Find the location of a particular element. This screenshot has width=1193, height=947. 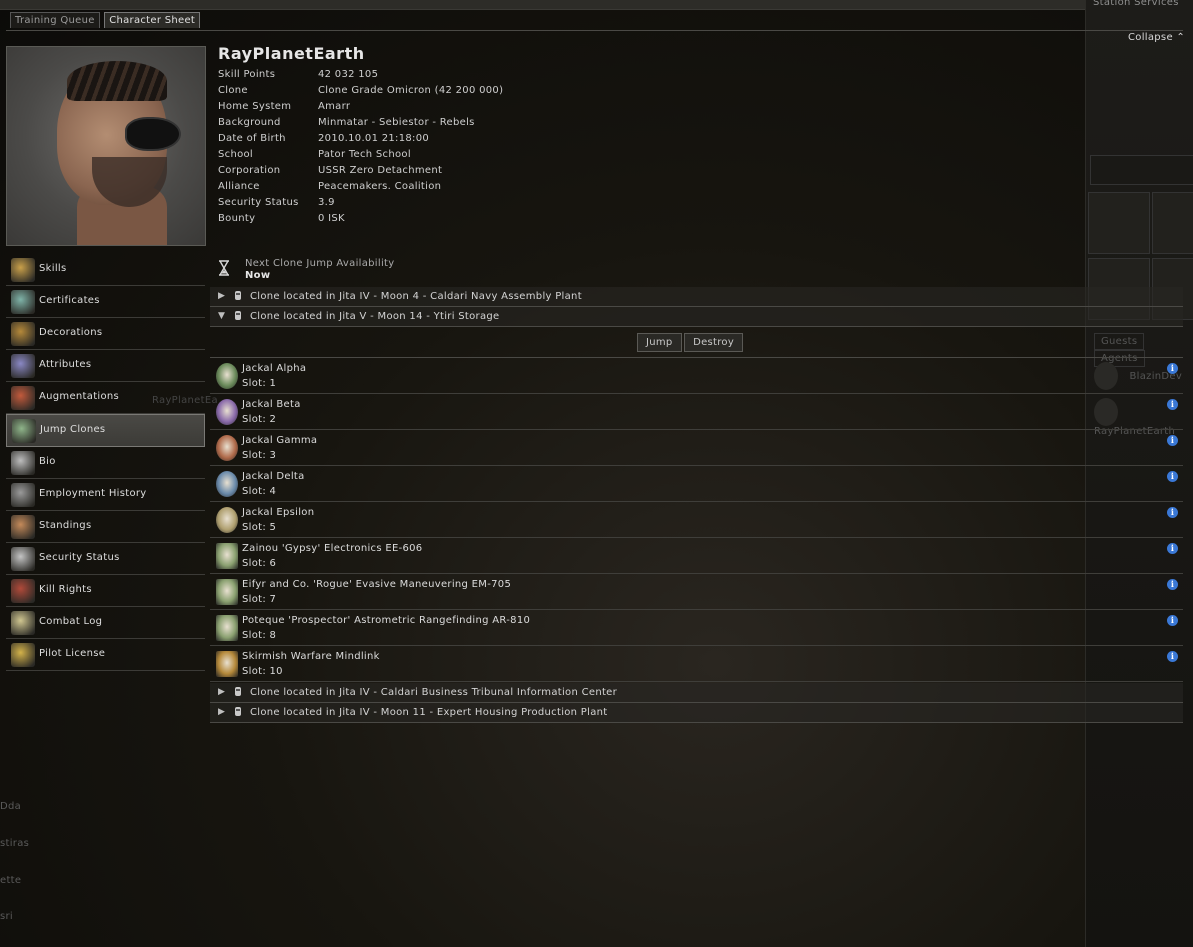

sidebar-item-jump-clones: Jump Clones is located at coordinates (105, 430).